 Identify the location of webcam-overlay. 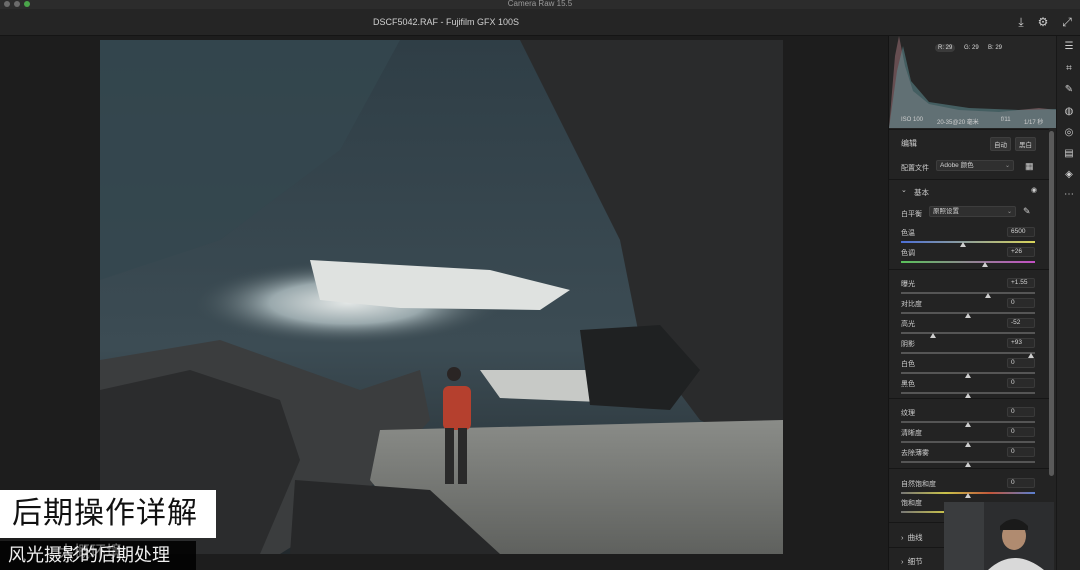
(999, 536).